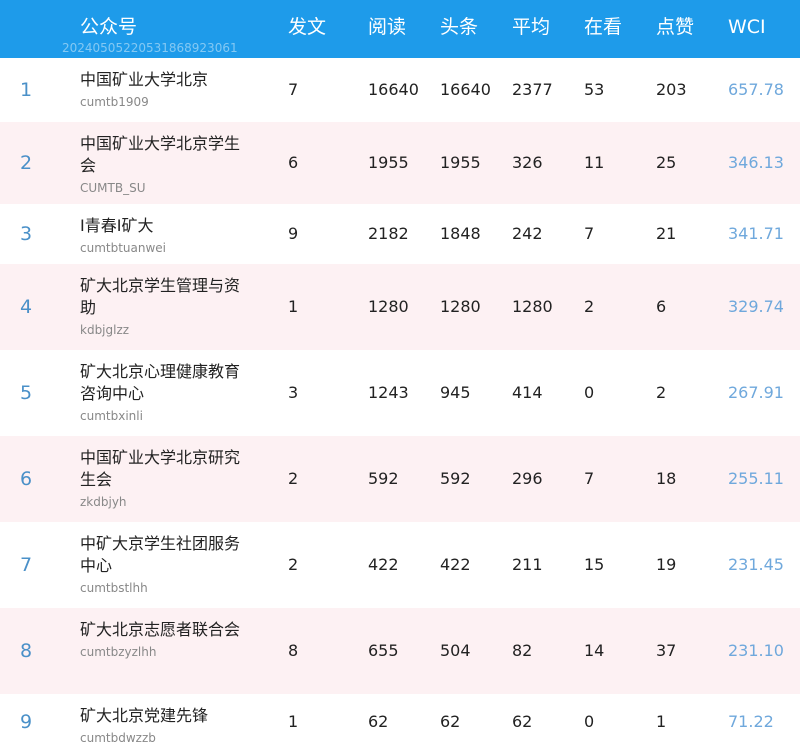 The height and width of the screenshot is (751, 800). What do you see at coordinates (387, 27) in the screenshot?
I see `col-header-reads: 阅读` at bounding box center [387, 27].